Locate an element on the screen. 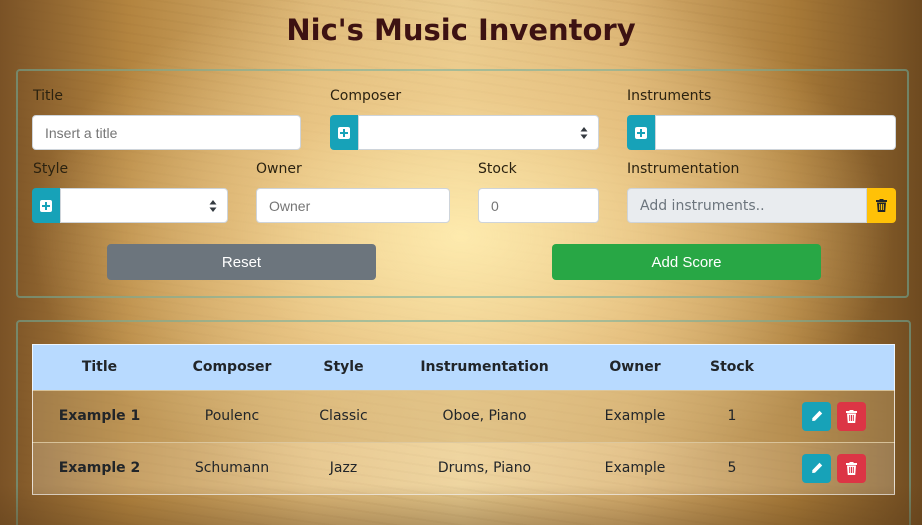 The image size is (922, 525). instrumentation-label: Instrumentation is located at coordinates (683, 169).